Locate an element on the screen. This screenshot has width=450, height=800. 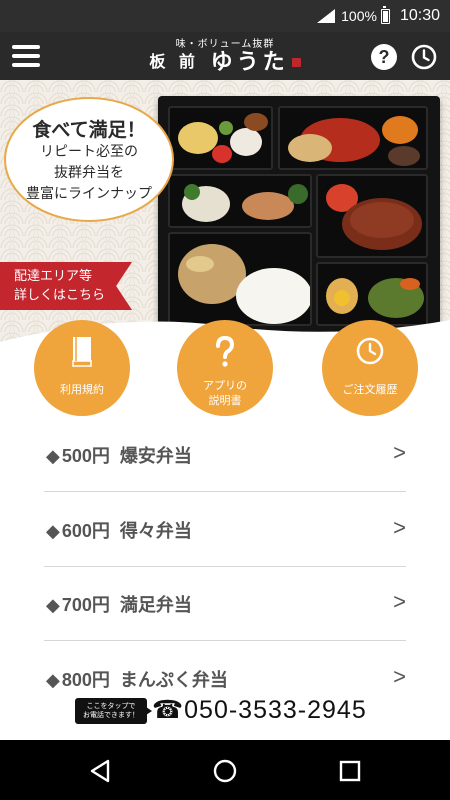
hint-line: お電話できます！ is located at coordinates (111, 715).